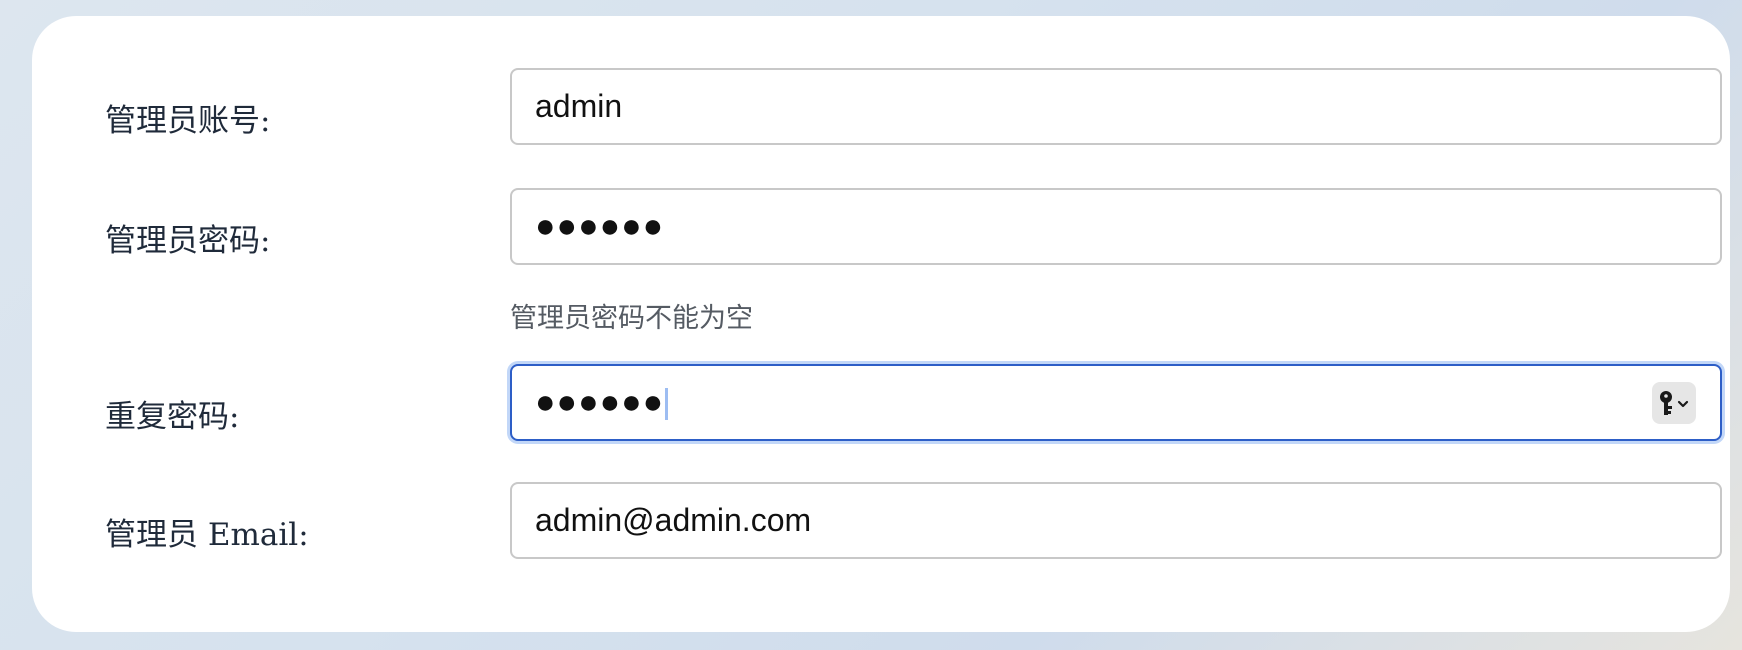  Describe the element at coordinates (631, 318) in the screenshot. I see `password-required-hint: 管理员密码不能为空` at that location.